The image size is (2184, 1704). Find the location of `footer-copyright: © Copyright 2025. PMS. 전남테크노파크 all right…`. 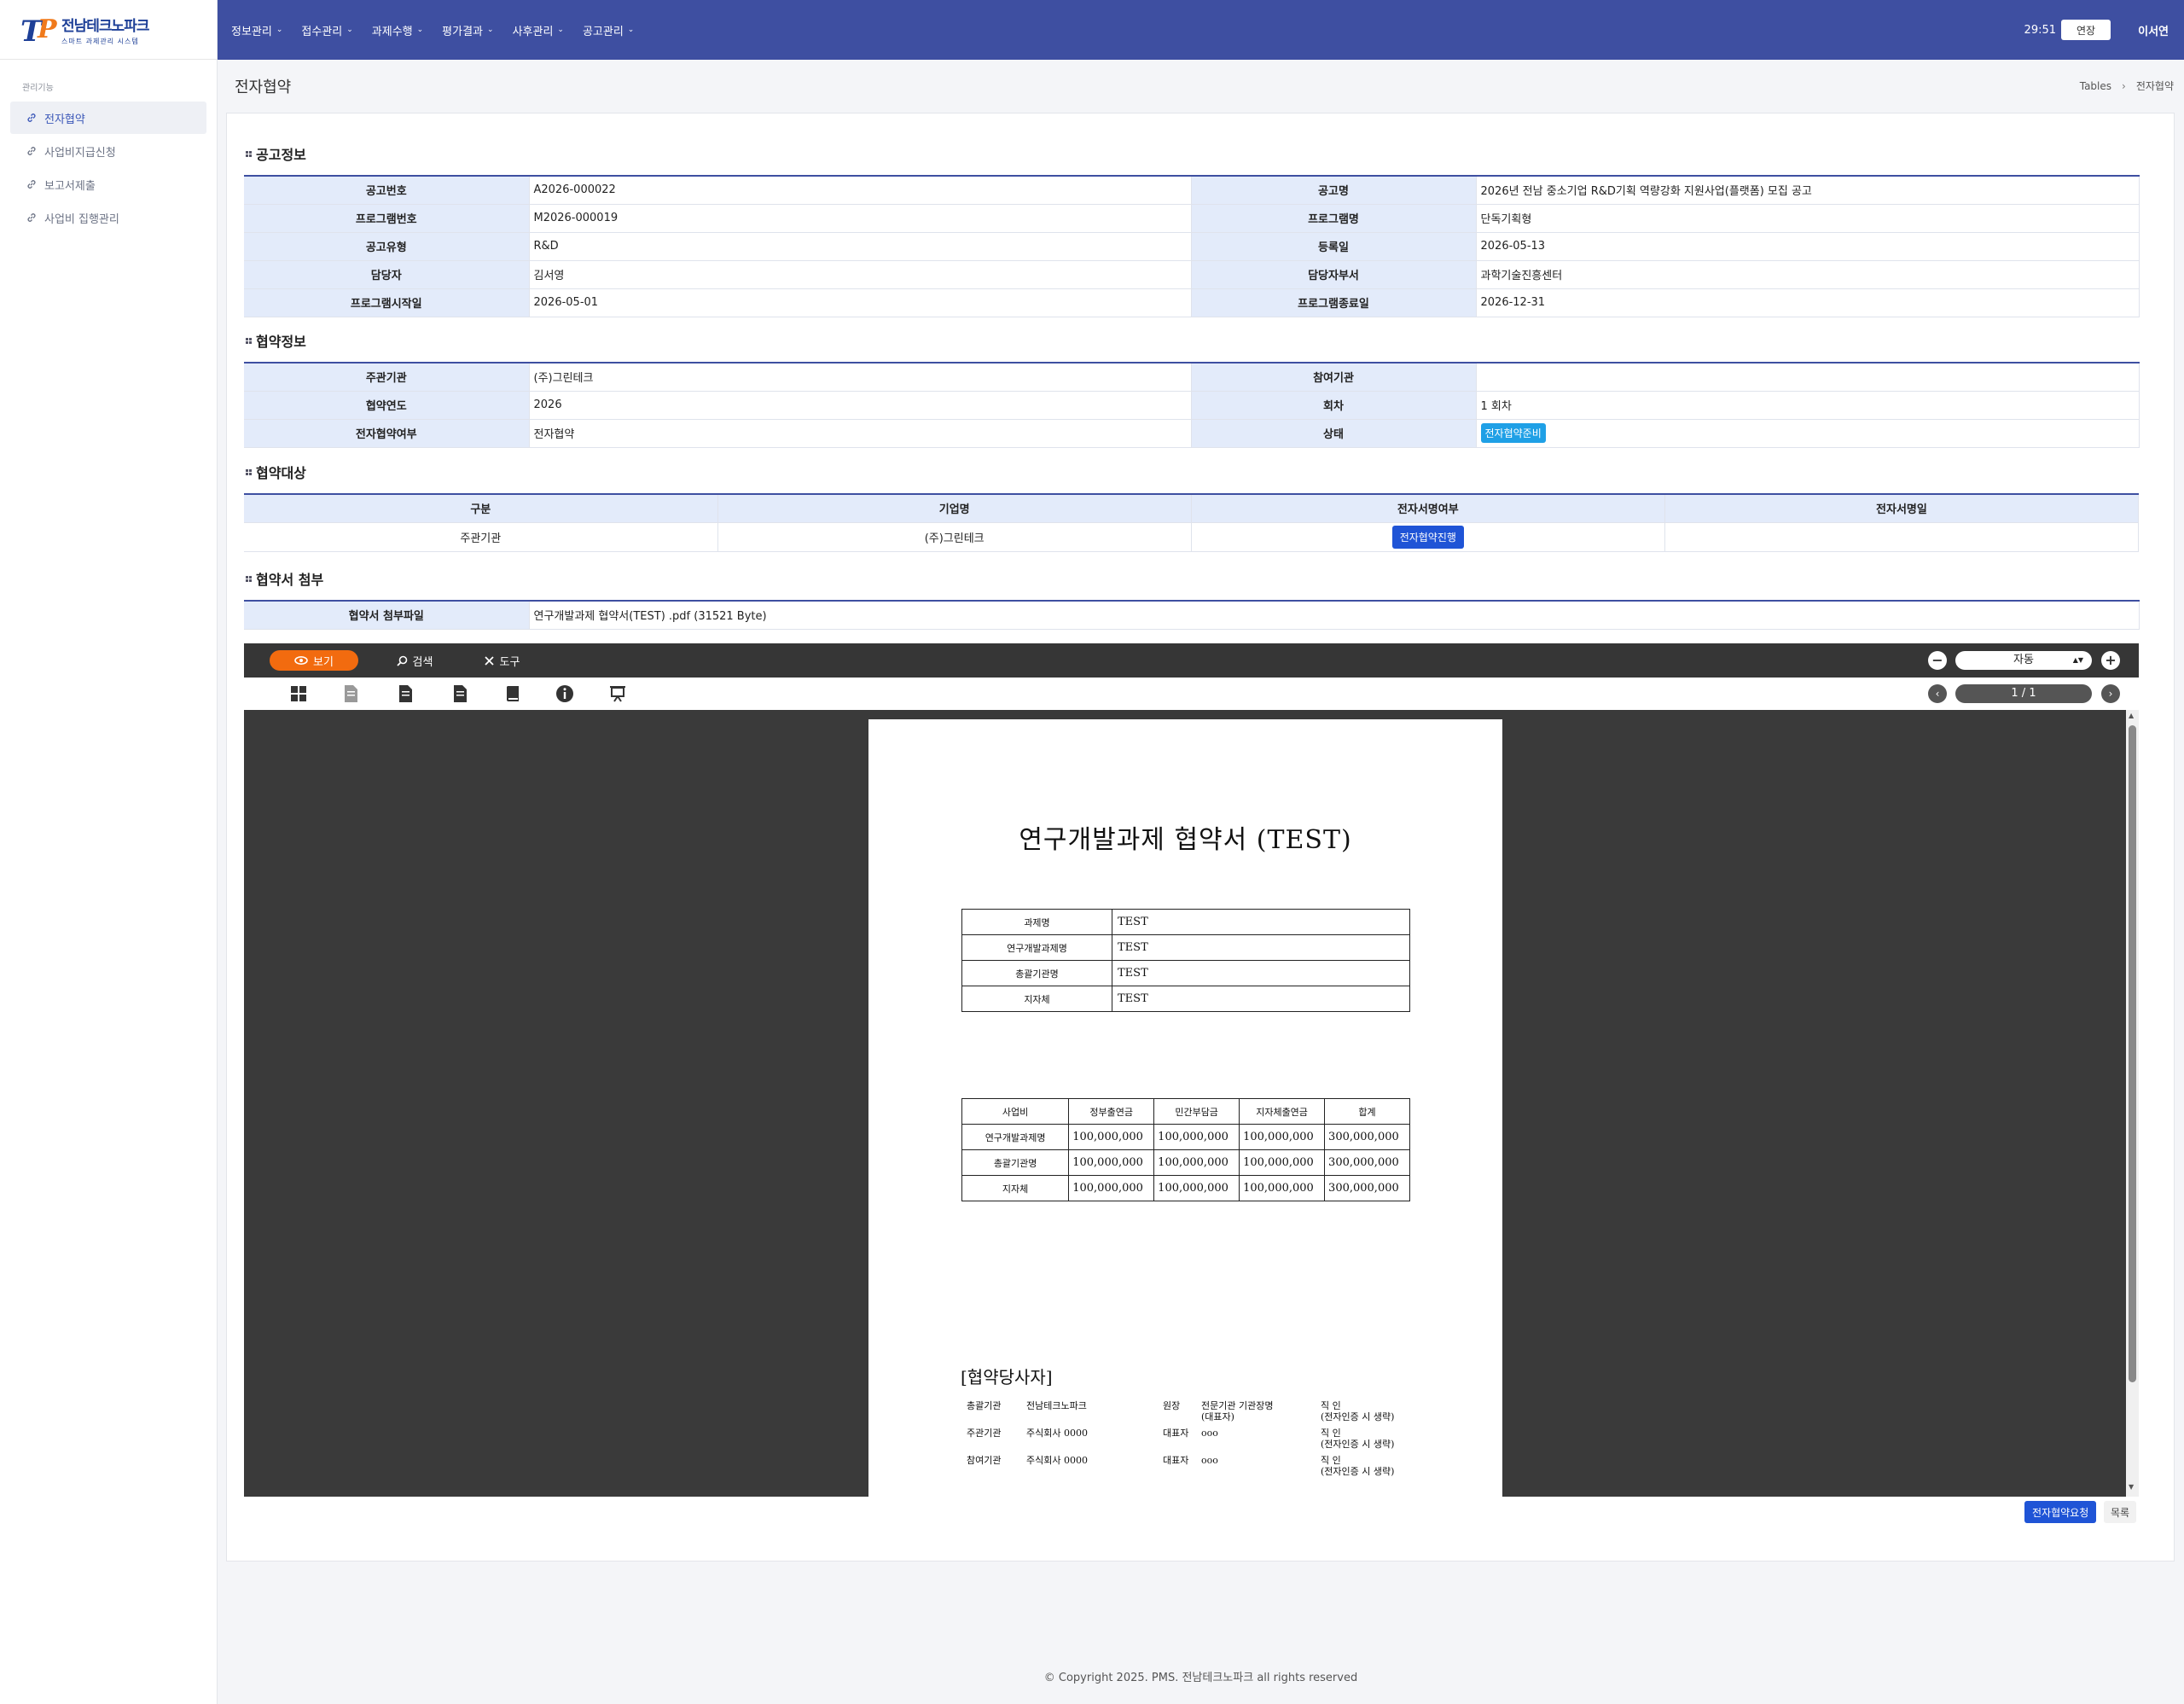

footer-copyright: © Copyright 2025. PMS. 전남테크노파크 all right… is located at coordinates (1201, 1678).